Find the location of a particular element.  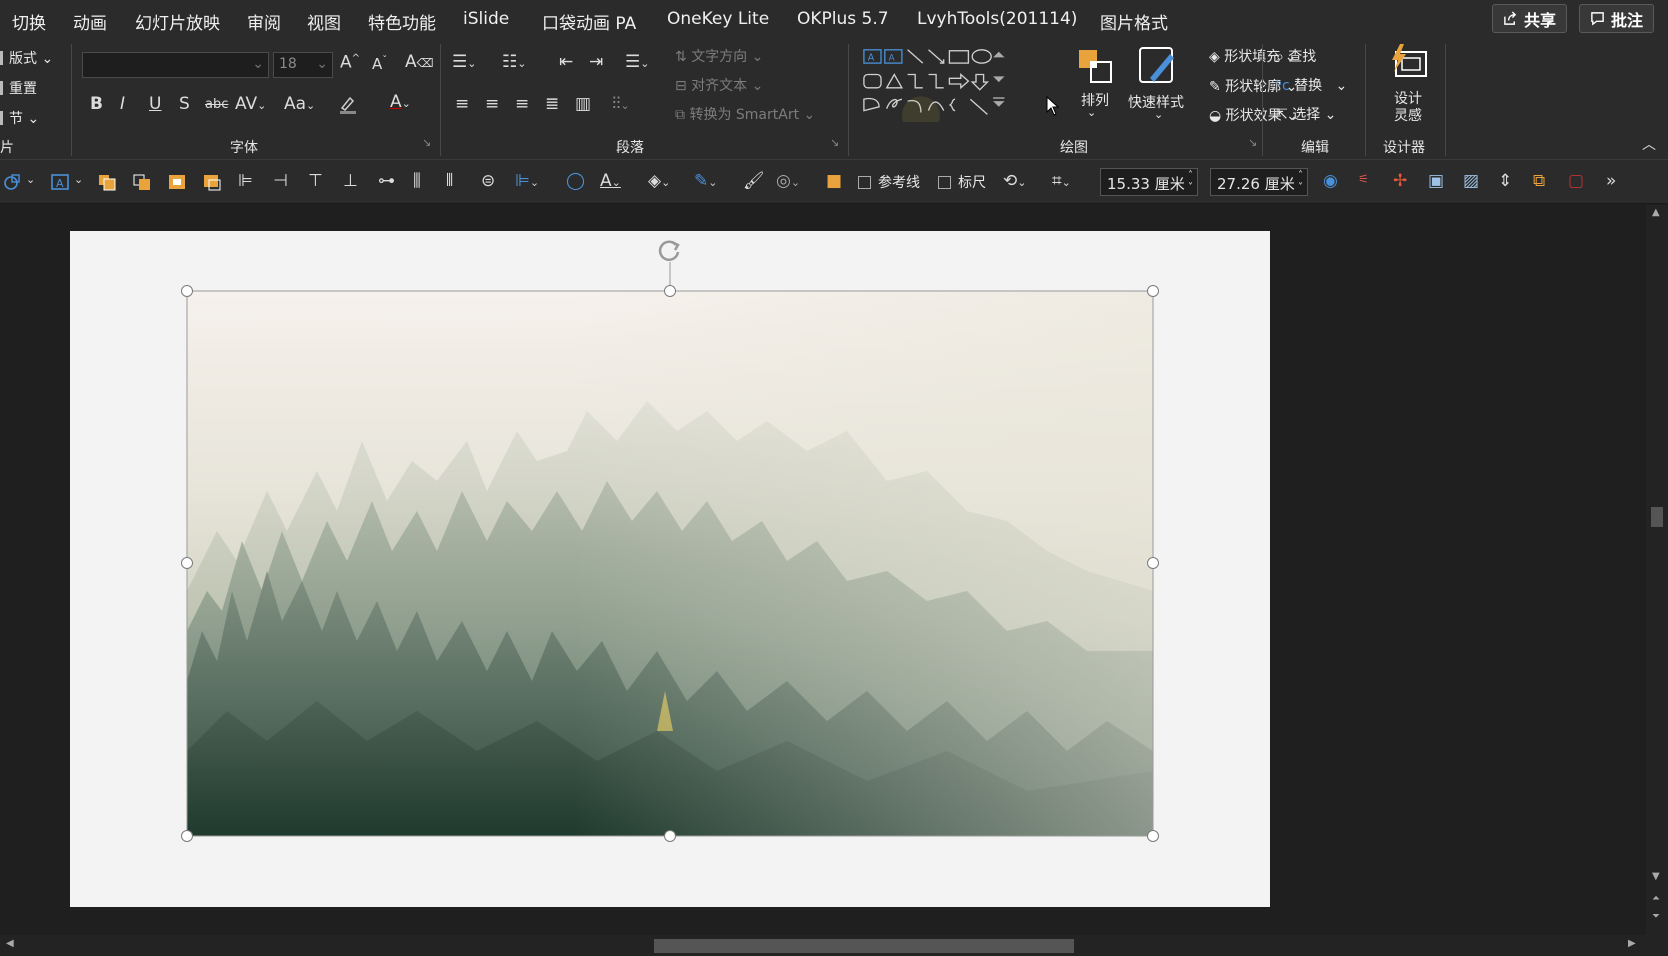

distributed-icon: ▥ is located at coordinates (583, 104).